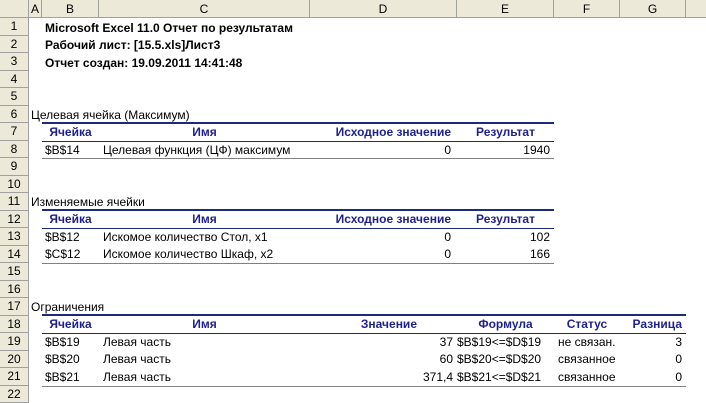  What do you see at coordinates (204, 132) in the screenshot?
I see `target-header-name: Имя` at bounding box center [204, 132].